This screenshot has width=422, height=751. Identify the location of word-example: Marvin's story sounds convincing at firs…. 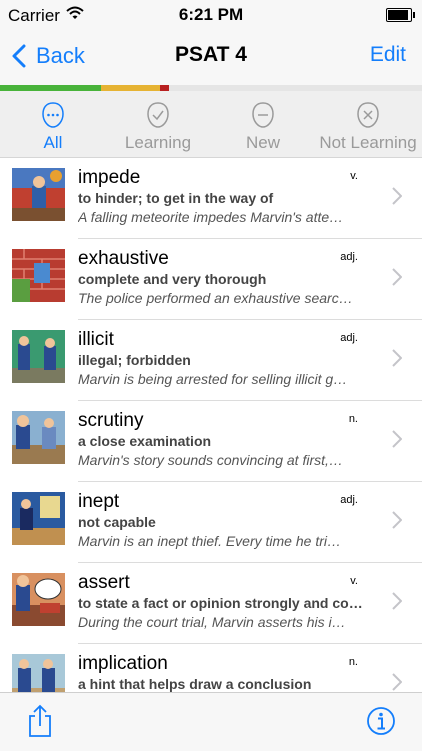
(210, 460).